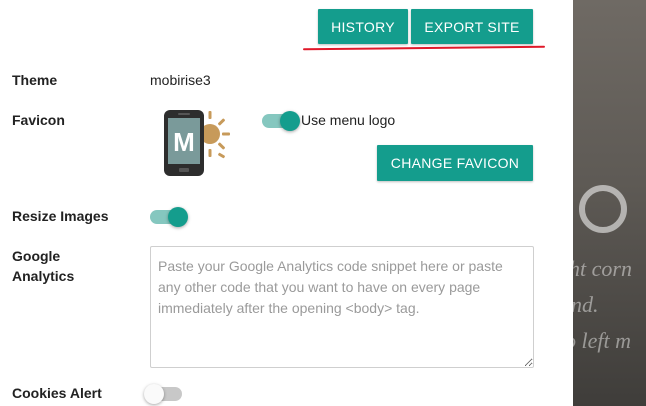 The height and width of the screenshot is (406, 646). I want to click on preview-text-line2: nd., so click(586, 304).